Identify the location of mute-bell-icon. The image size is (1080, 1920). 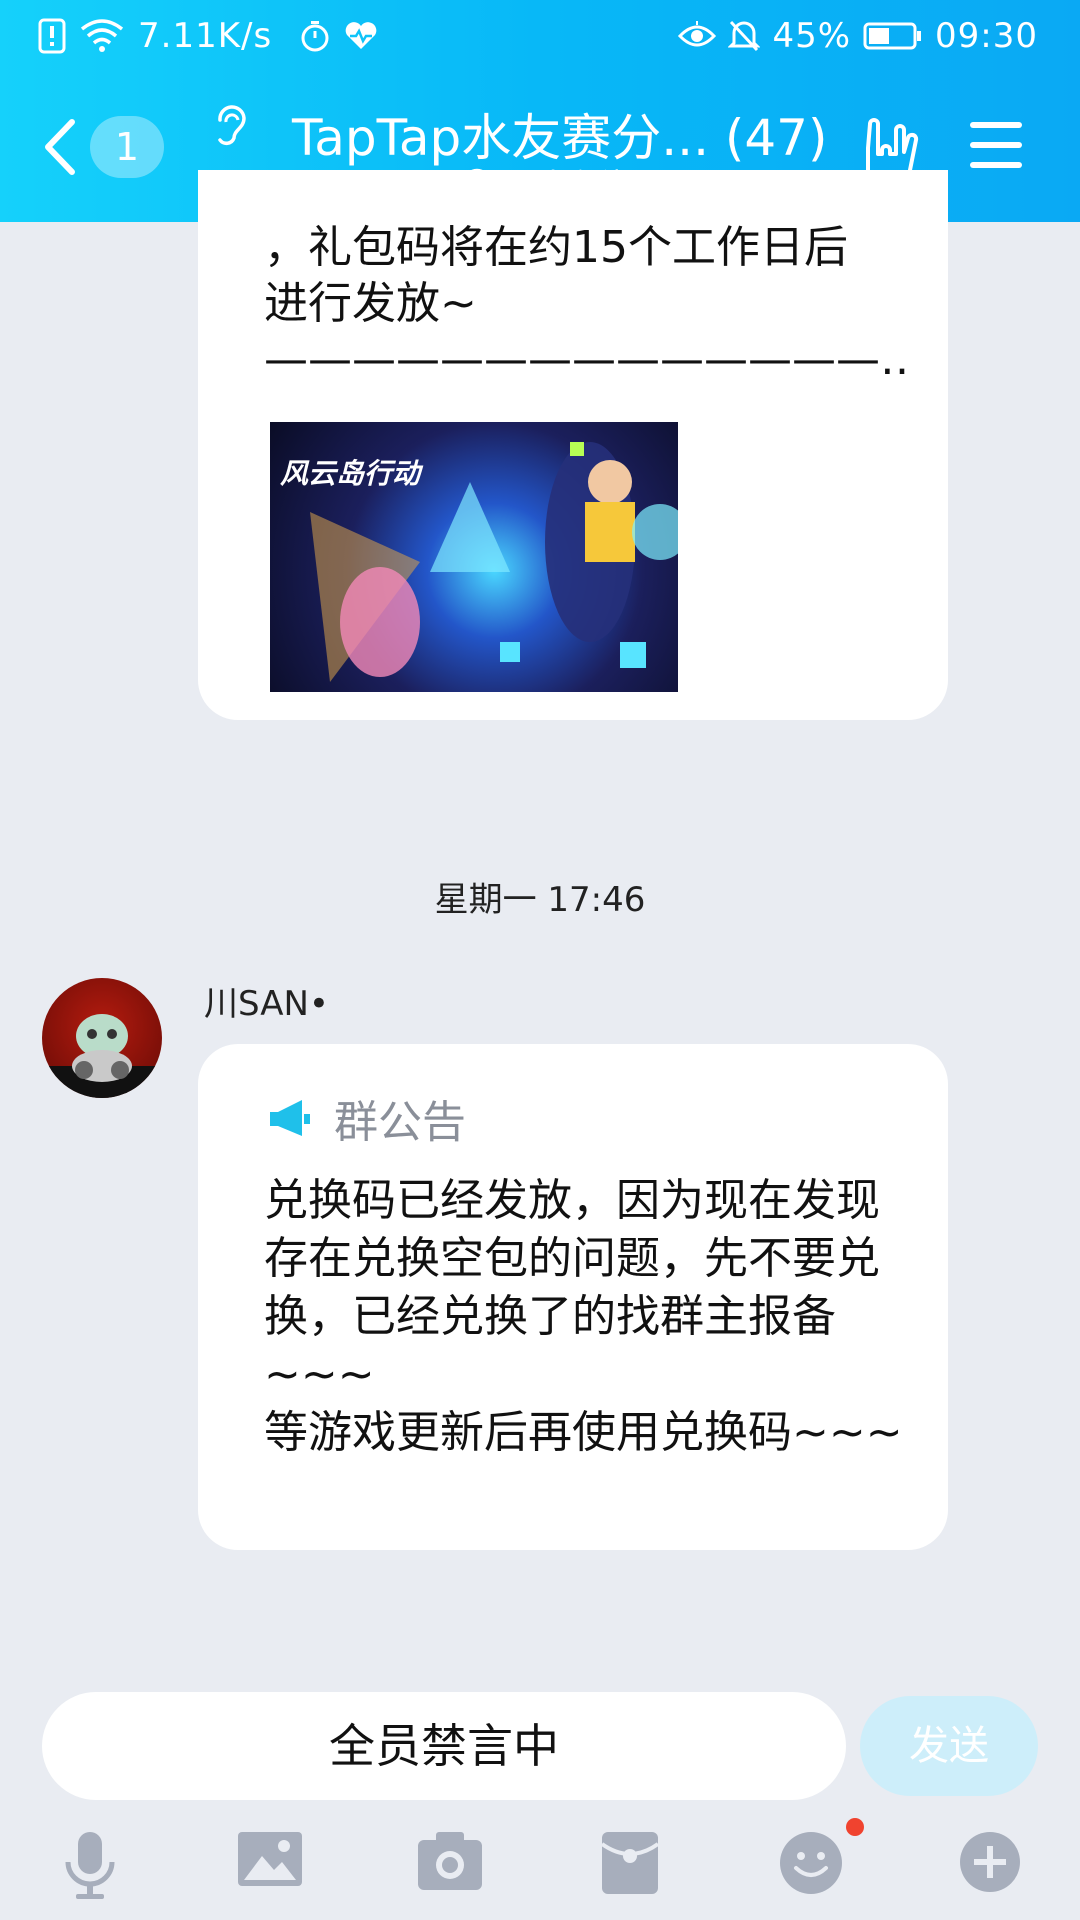
(744, 36).